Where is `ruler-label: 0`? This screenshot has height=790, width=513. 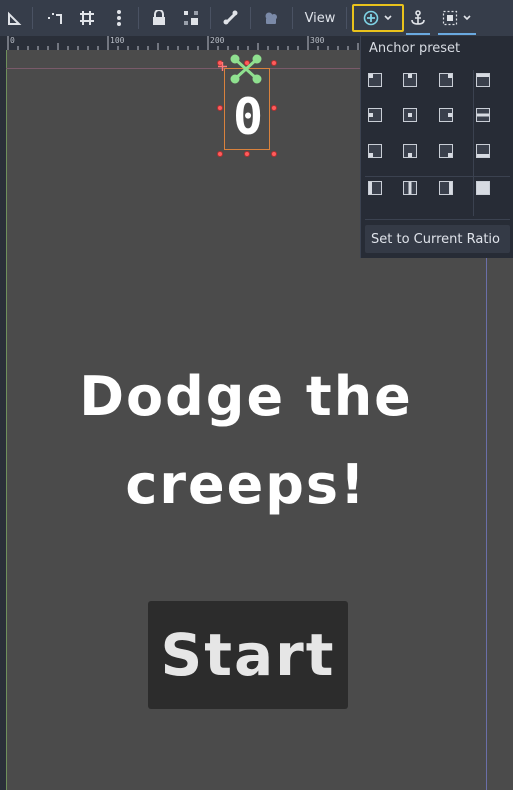
ruler-label: 0 is located at coordinates (12, 40).